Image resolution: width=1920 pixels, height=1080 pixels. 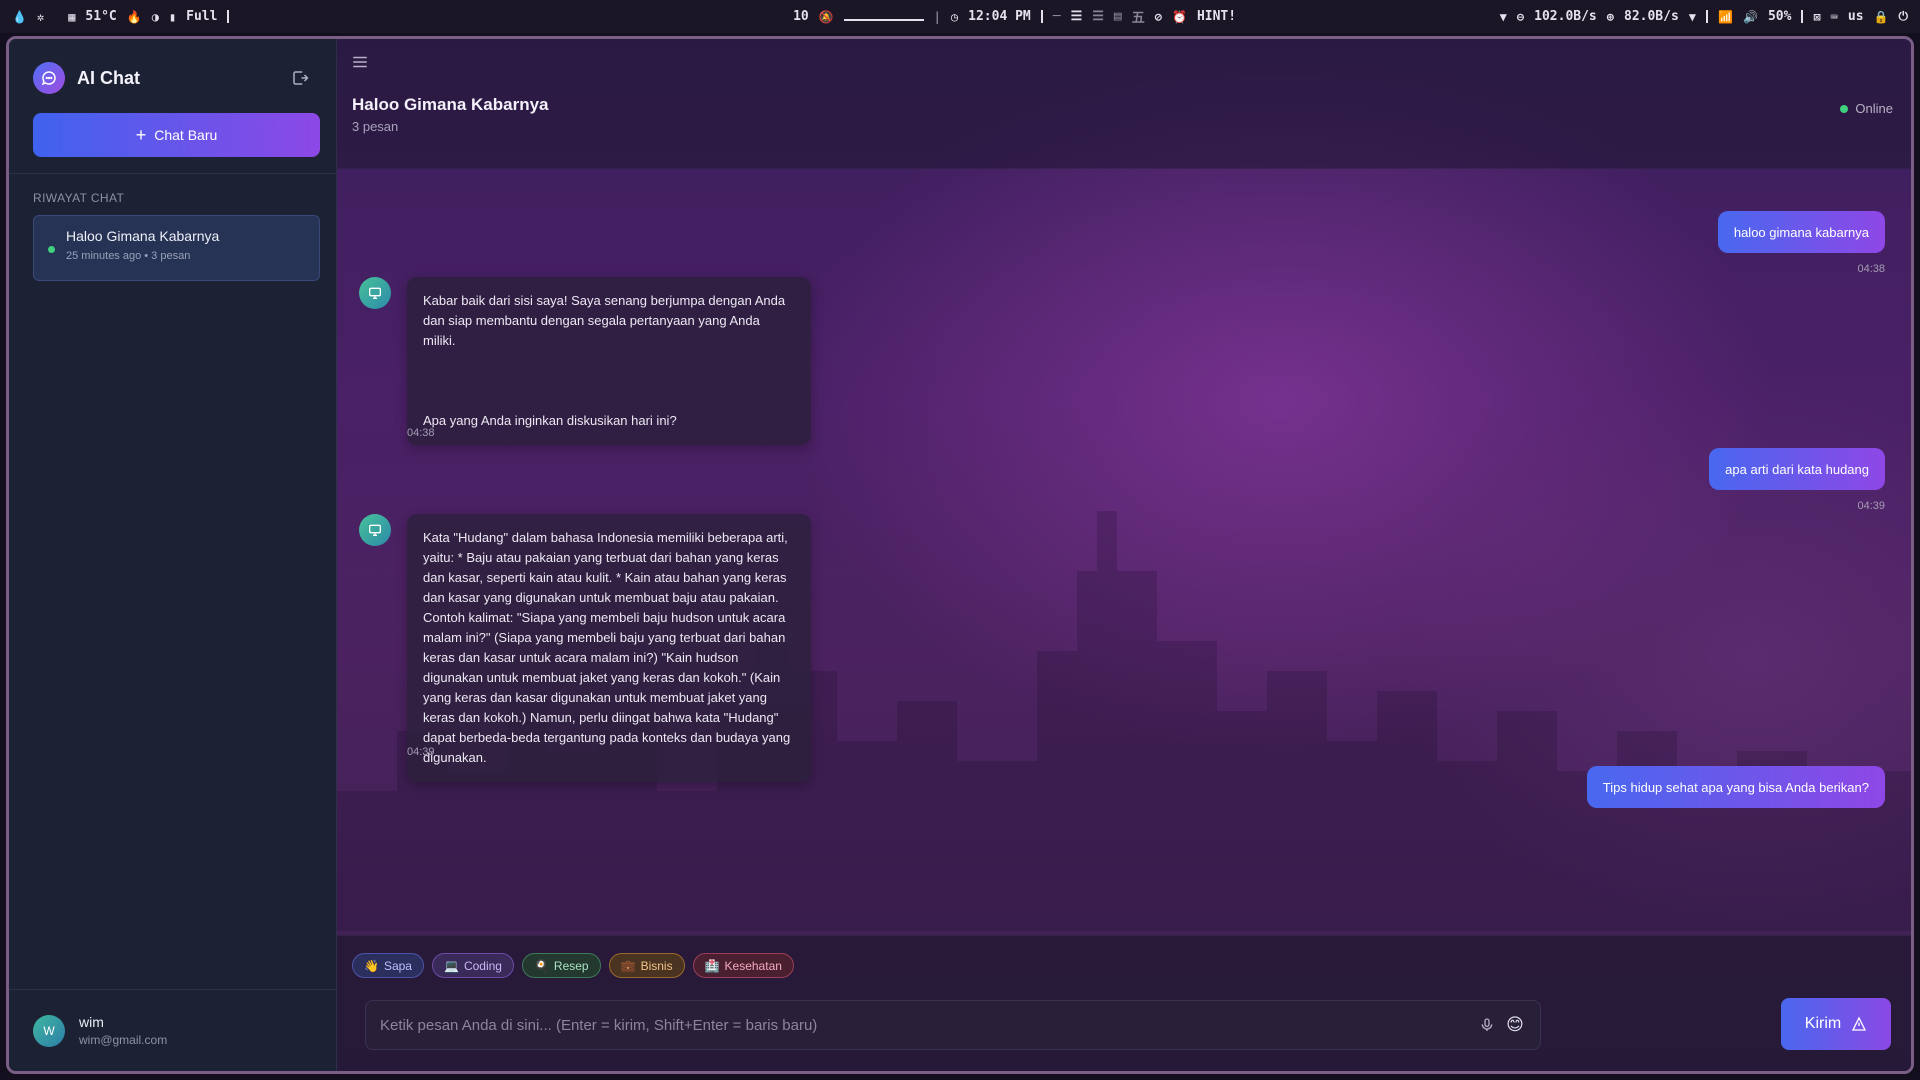 What do you see at coordinates (172, 98) in the screenshot?
I see `sidebar-header: AI Chat + Chat Baru` at bounding box center [172, 98].